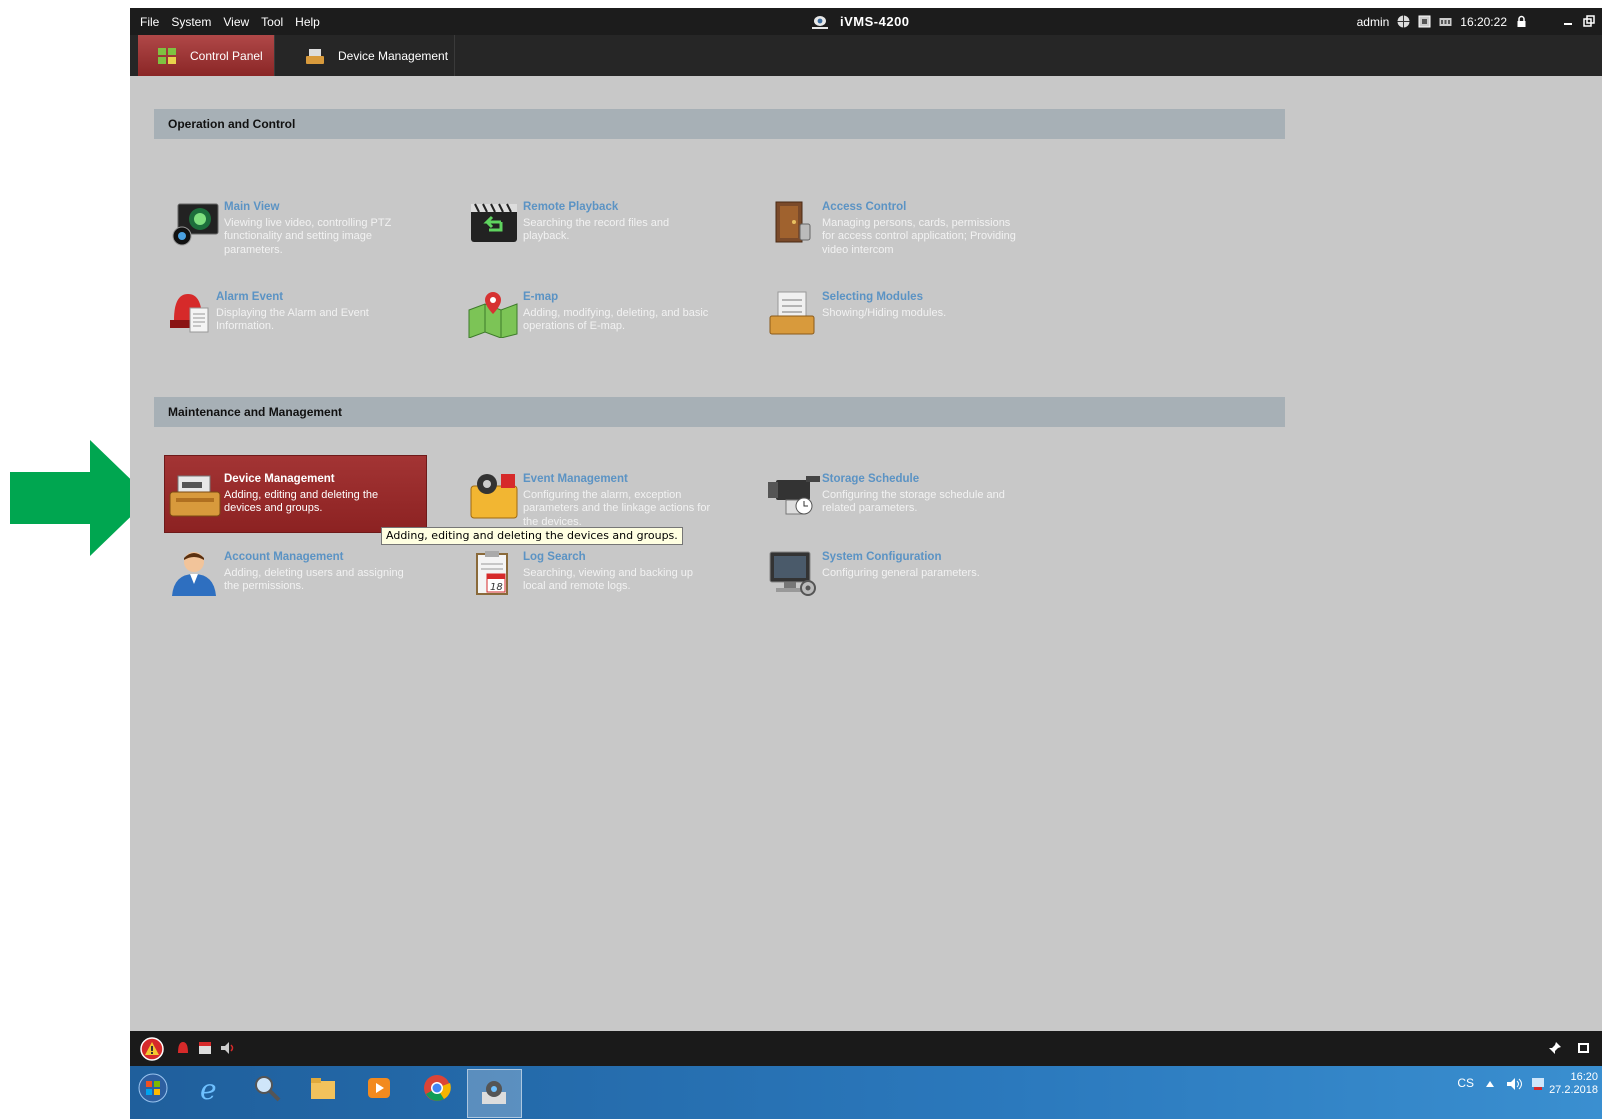 This screenshot has width=1602, height=1119. Describe the element at coordinates (875, 21) in the screenshot. I see `app-title-text: iVMS-4200` at that location.